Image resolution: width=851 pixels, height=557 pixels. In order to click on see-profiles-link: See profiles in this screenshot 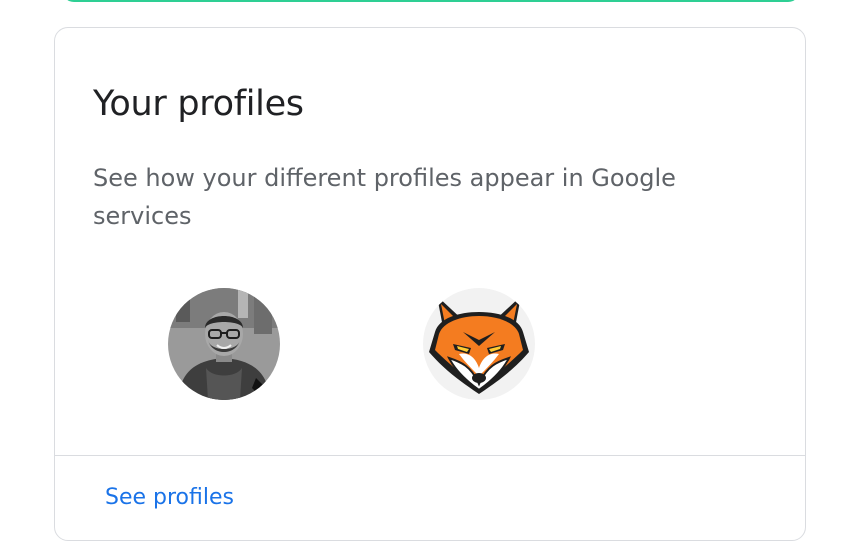, I will do `click(169, 498)`.